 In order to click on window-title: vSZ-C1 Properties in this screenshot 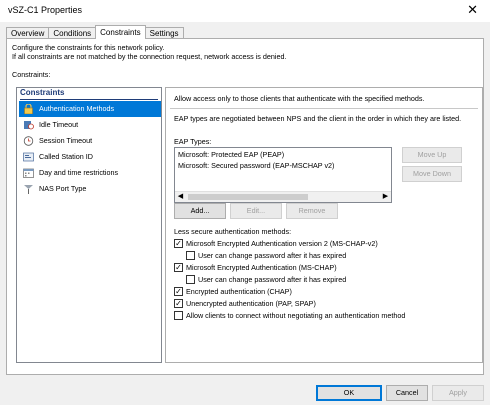, I will do `click(45, 10)`.